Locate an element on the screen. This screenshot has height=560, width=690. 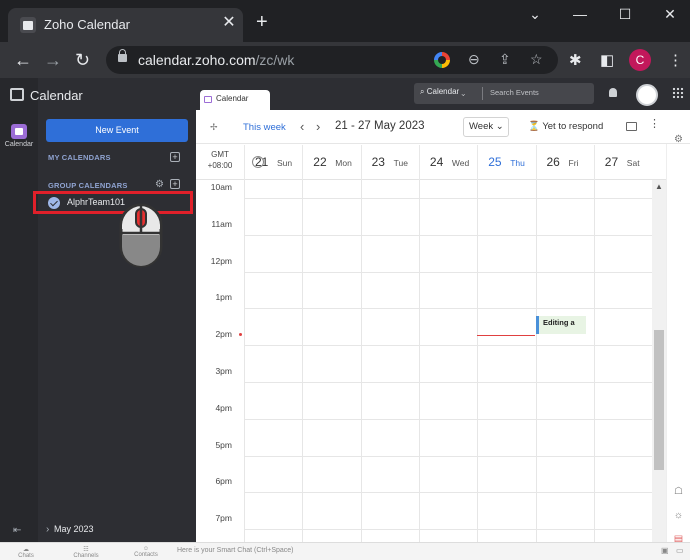
time-label: 1pm is located at coordinates (223, 297).